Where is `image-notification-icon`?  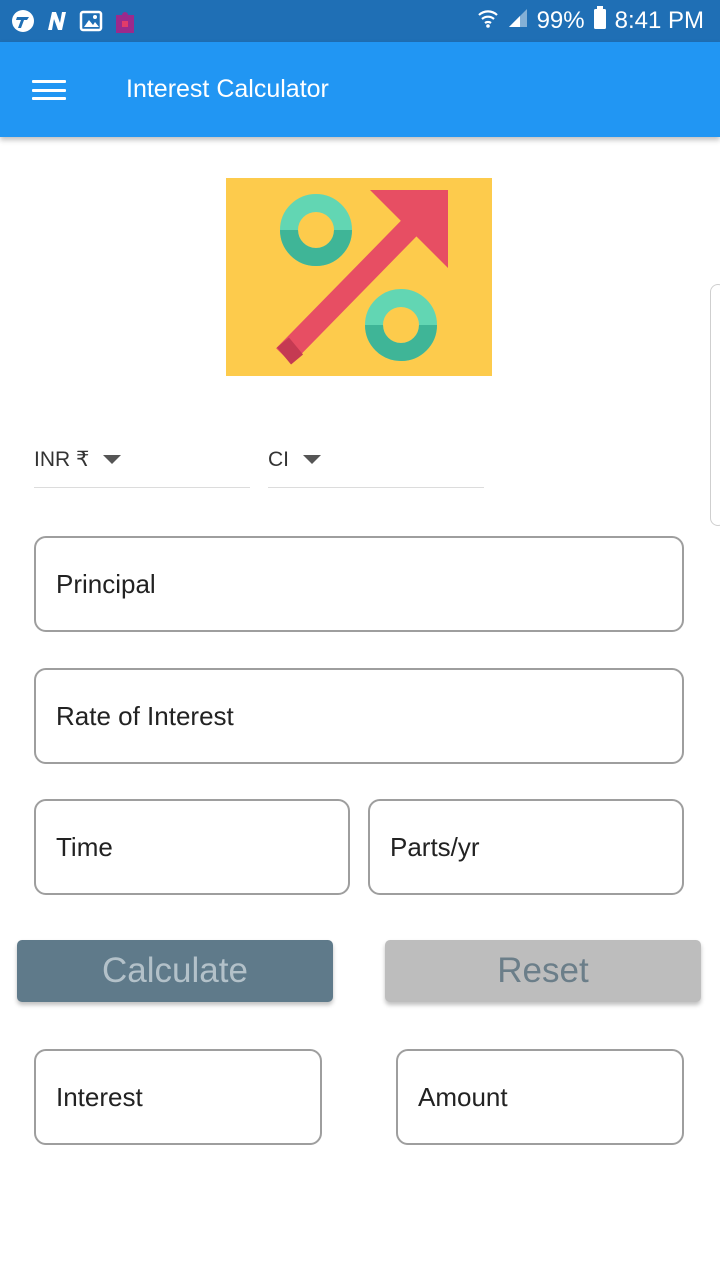 image-notification-icon is located at coordinates (91, 21).